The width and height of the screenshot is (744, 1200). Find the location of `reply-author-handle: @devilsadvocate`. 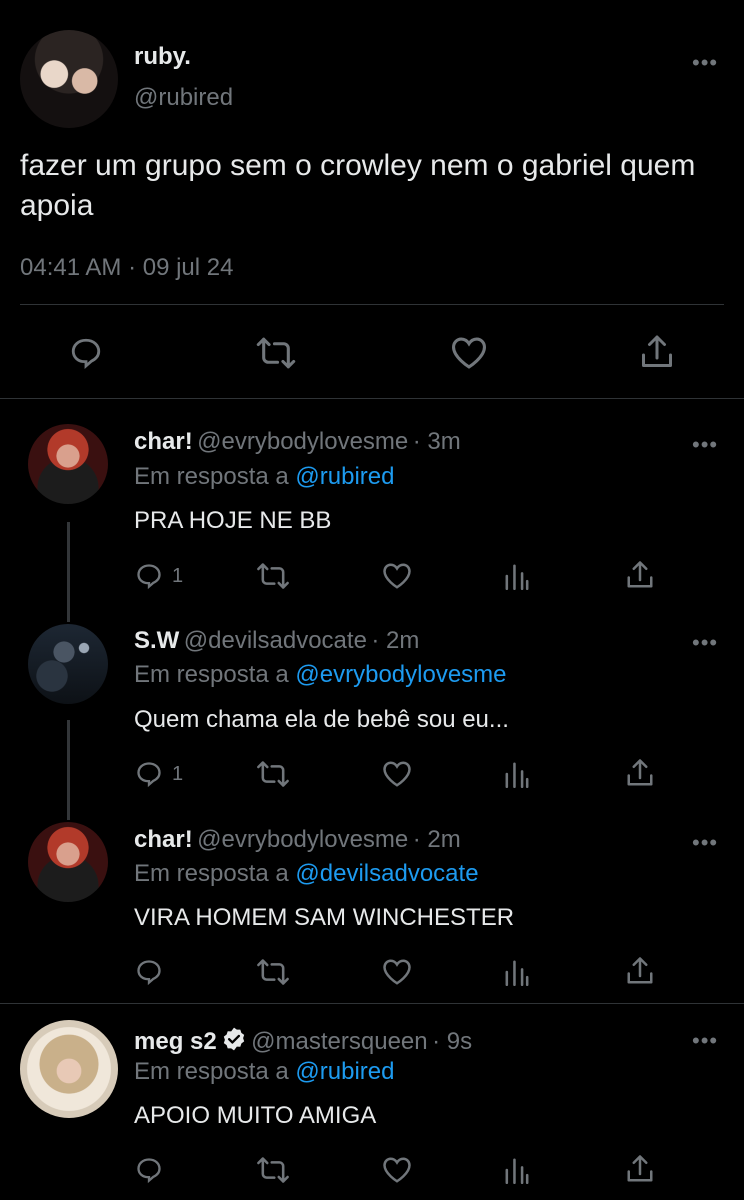

reply-author-handle: @devilsadvocate is located at coordinates (275, 640).